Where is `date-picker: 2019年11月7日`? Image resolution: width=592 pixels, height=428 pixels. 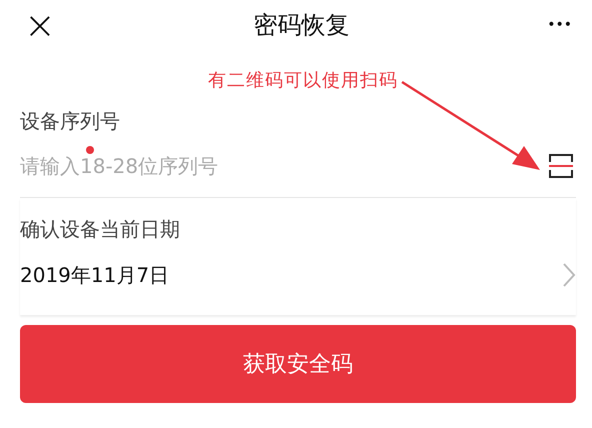 date-picker: 2019年11月7日 is located at coordinates (298, 275).